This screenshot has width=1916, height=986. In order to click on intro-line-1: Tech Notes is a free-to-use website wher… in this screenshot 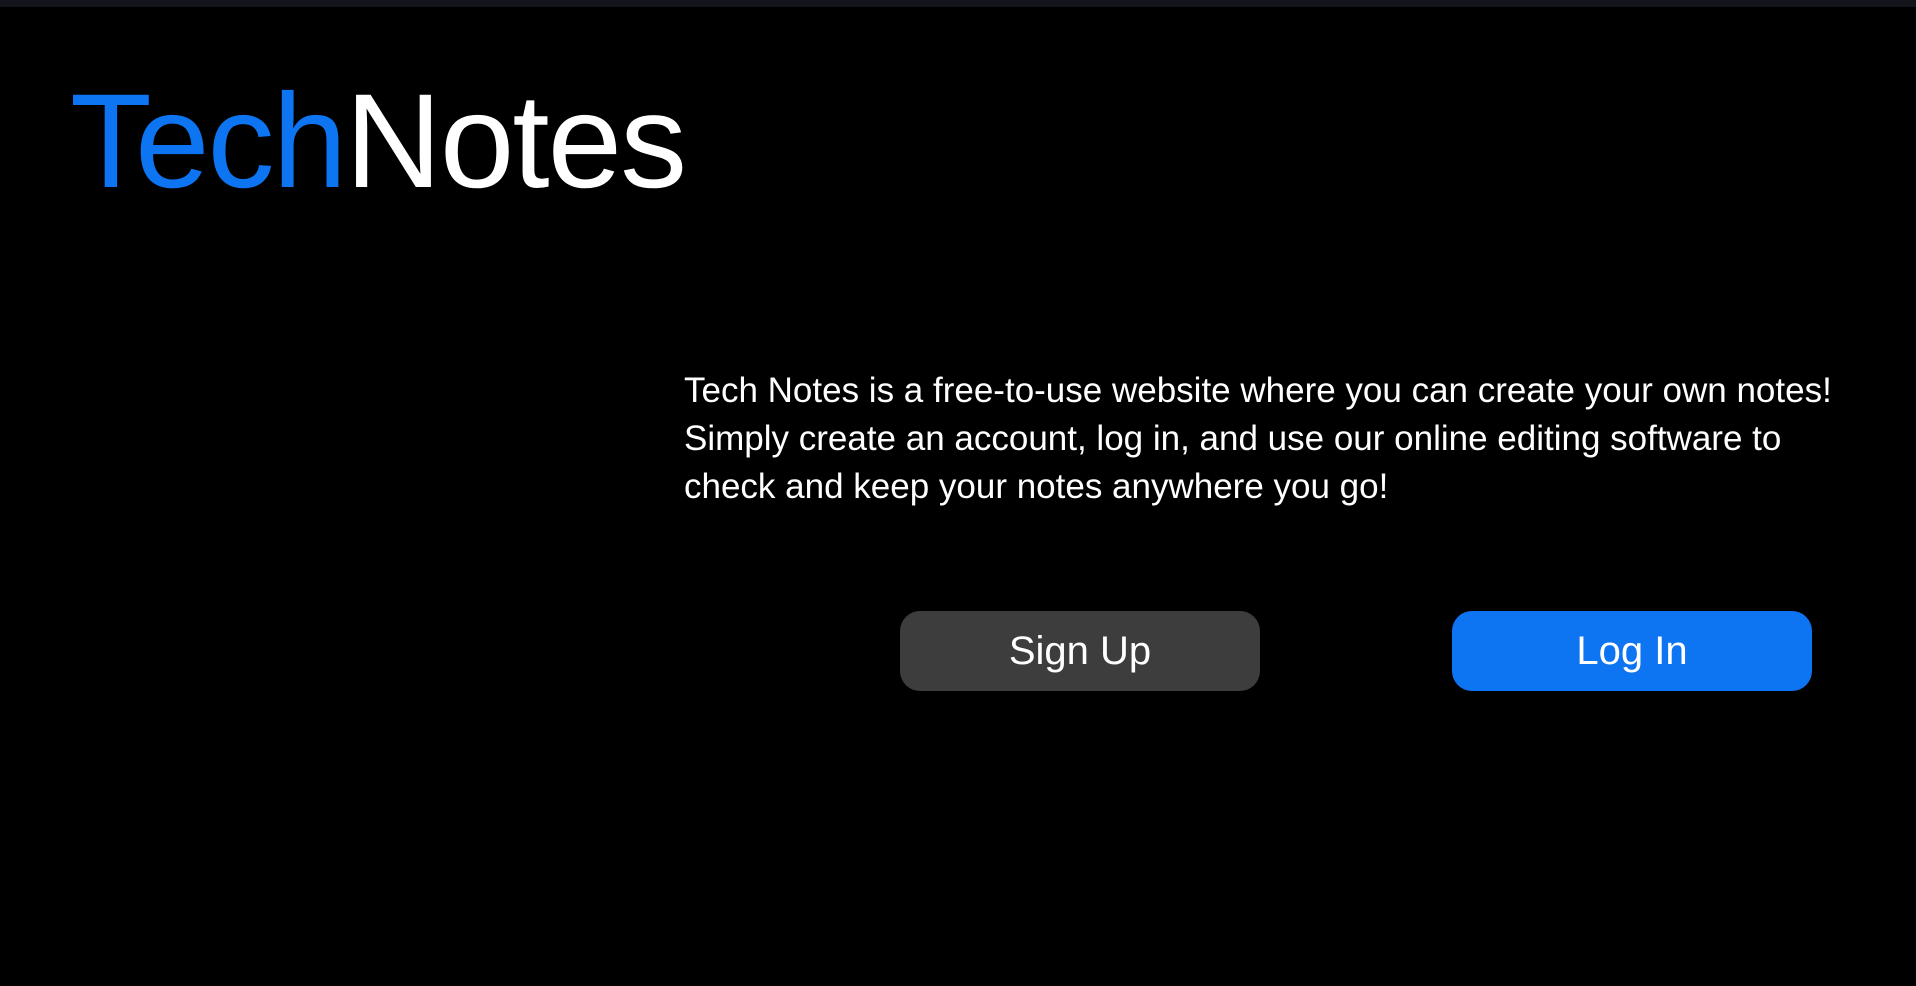, I will do `click(1258, 390)`.